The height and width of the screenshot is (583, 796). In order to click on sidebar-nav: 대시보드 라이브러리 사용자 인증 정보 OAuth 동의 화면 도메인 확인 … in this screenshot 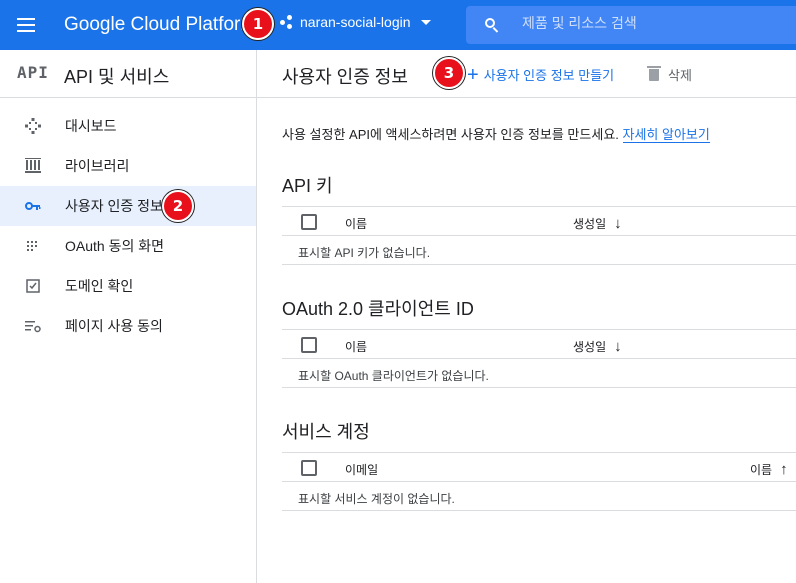, I will do `click(128, 226)`.